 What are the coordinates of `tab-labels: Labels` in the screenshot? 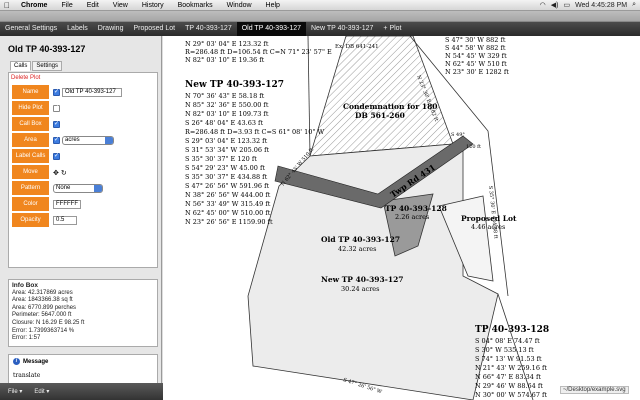 It's located at (77, 29).